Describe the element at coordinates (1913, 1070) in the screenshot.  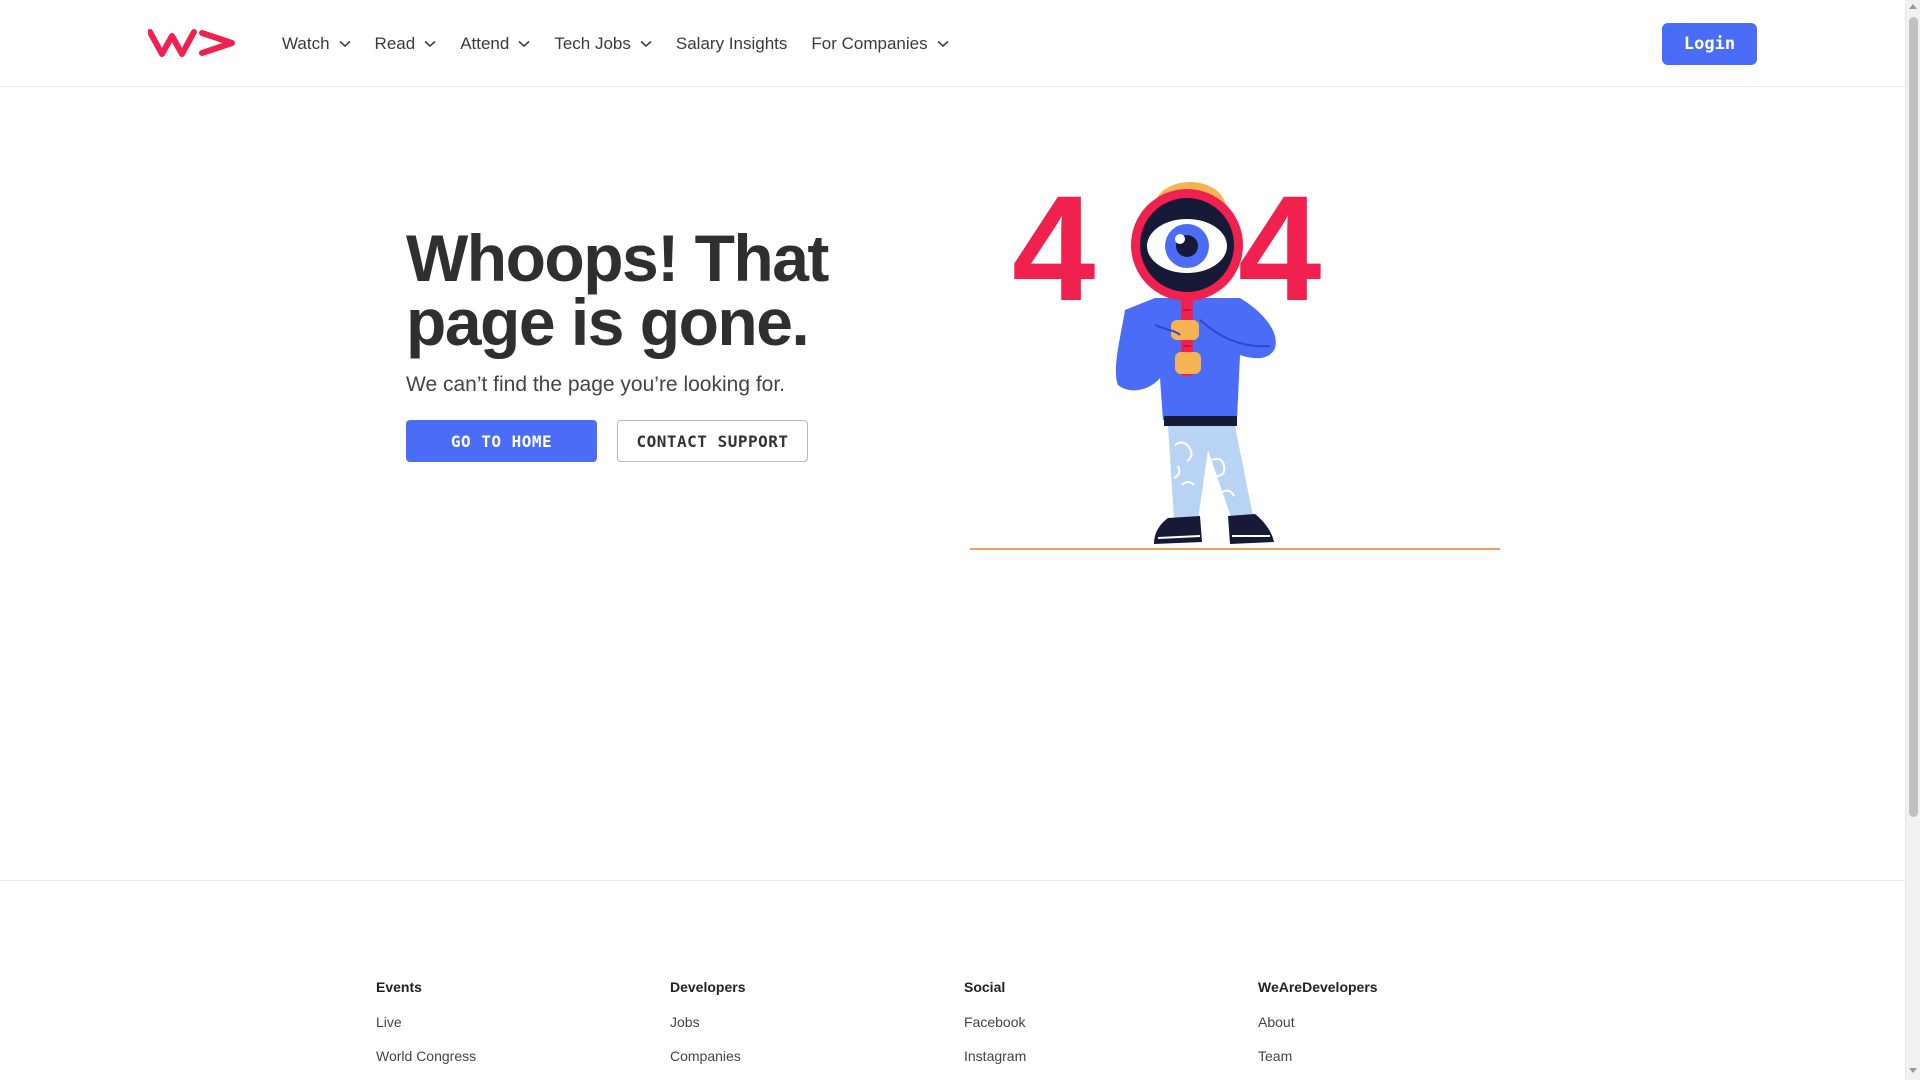
I see `scroll-down-arrow-icon` at that location.